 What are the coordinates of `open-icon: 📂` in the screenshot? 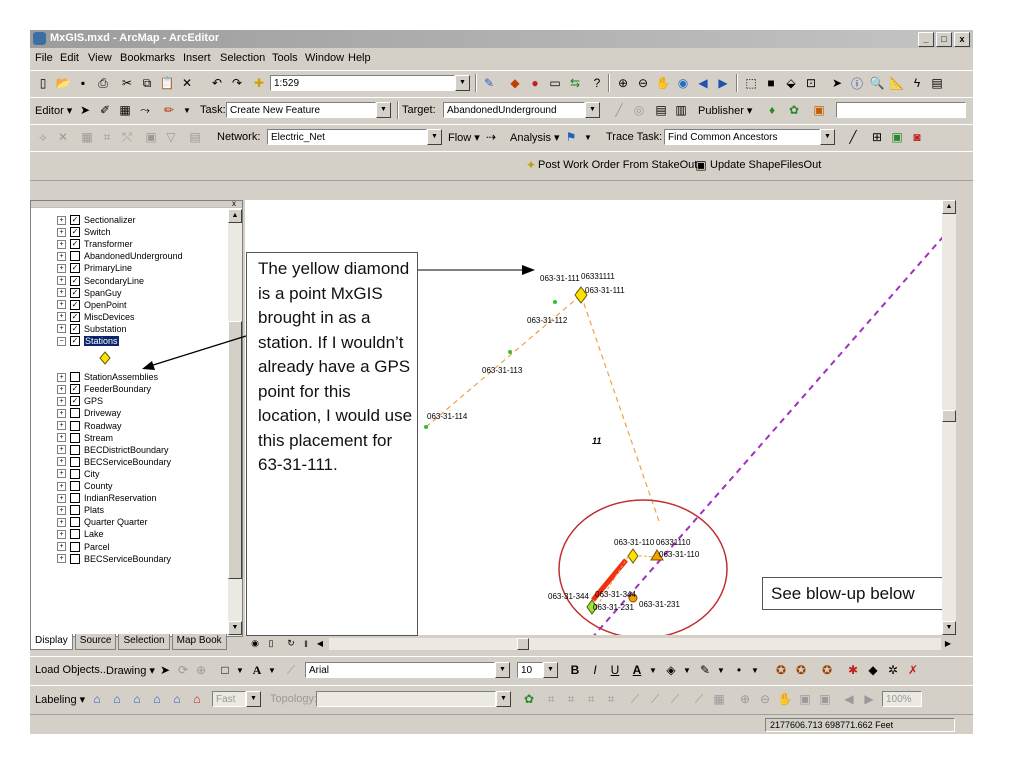 It's located at (63, 83).